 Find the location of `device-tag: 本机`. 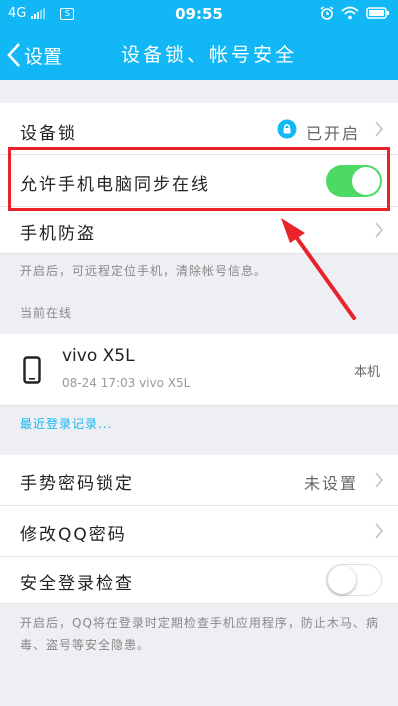

device-tag: 本机 is located at coordinates (366, 372).